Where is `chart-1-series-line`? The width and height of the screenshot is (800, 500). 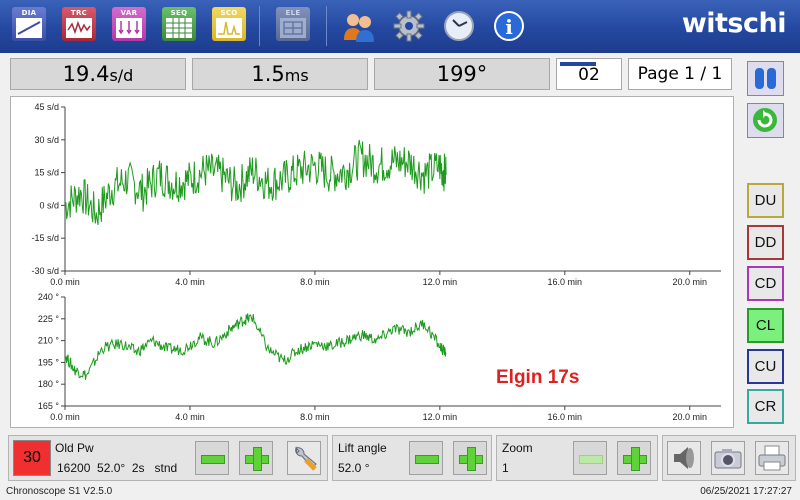
chart-1-series-line is located at coordinates (255, 346).